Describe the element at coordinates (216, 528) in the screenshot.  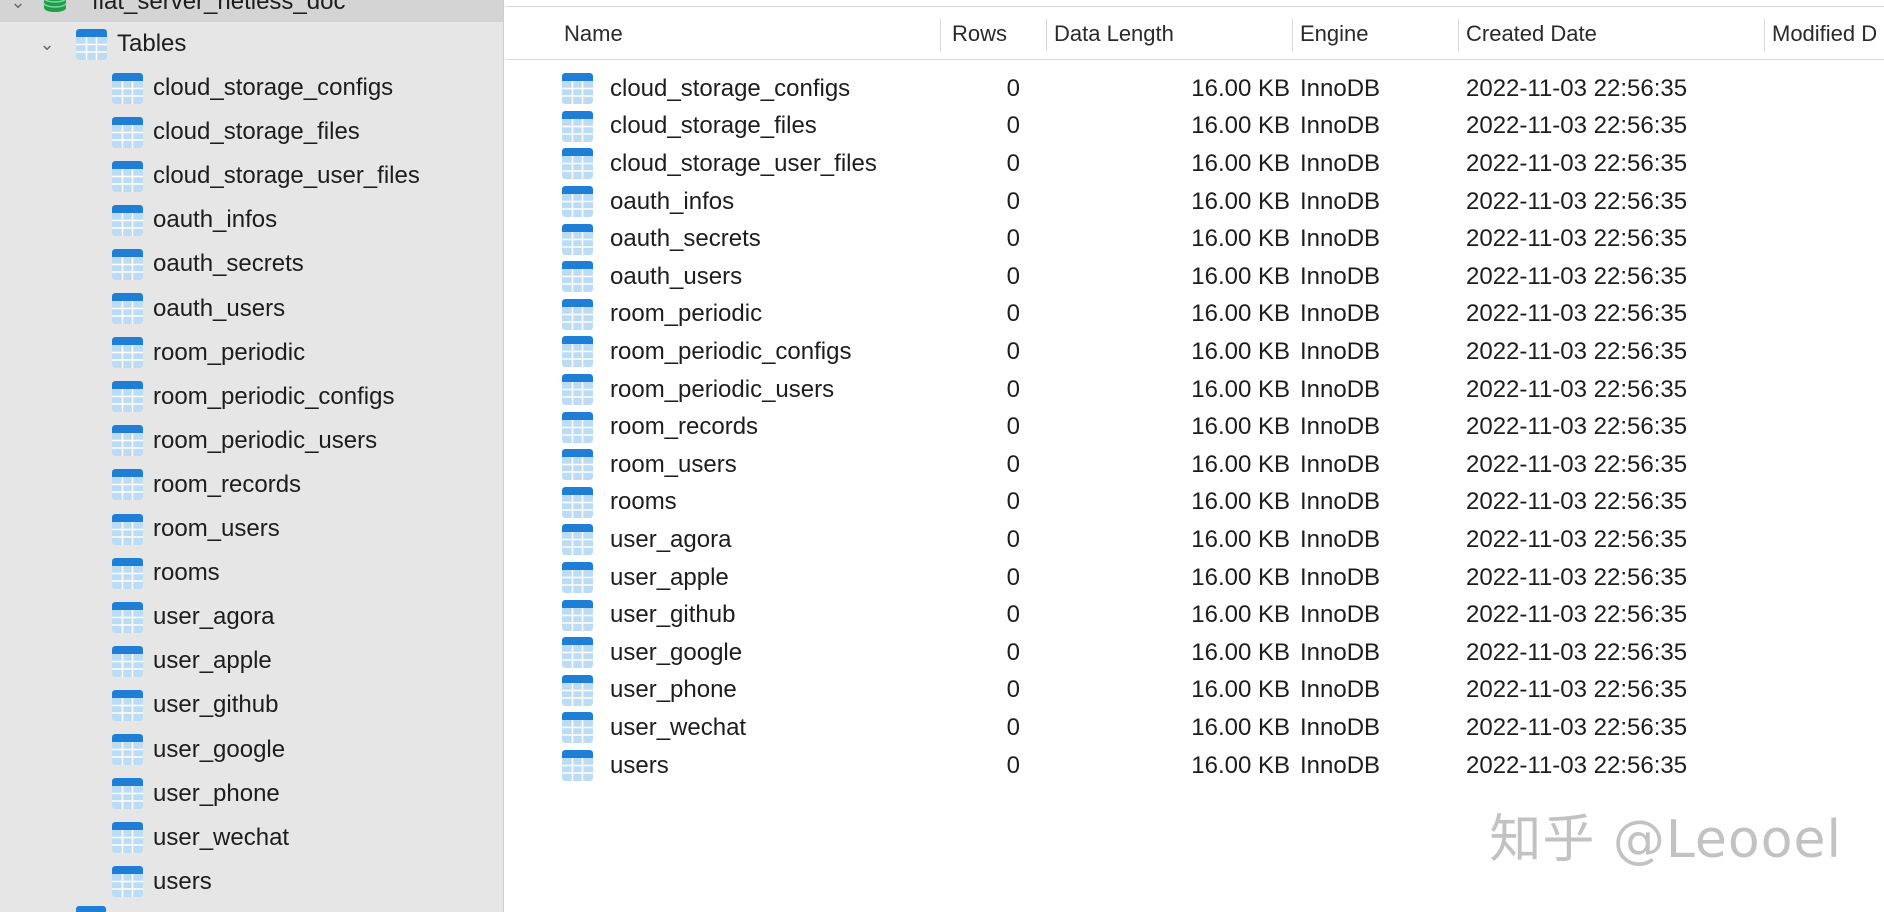
I see `sidebar-item-label: room_users` at that location.